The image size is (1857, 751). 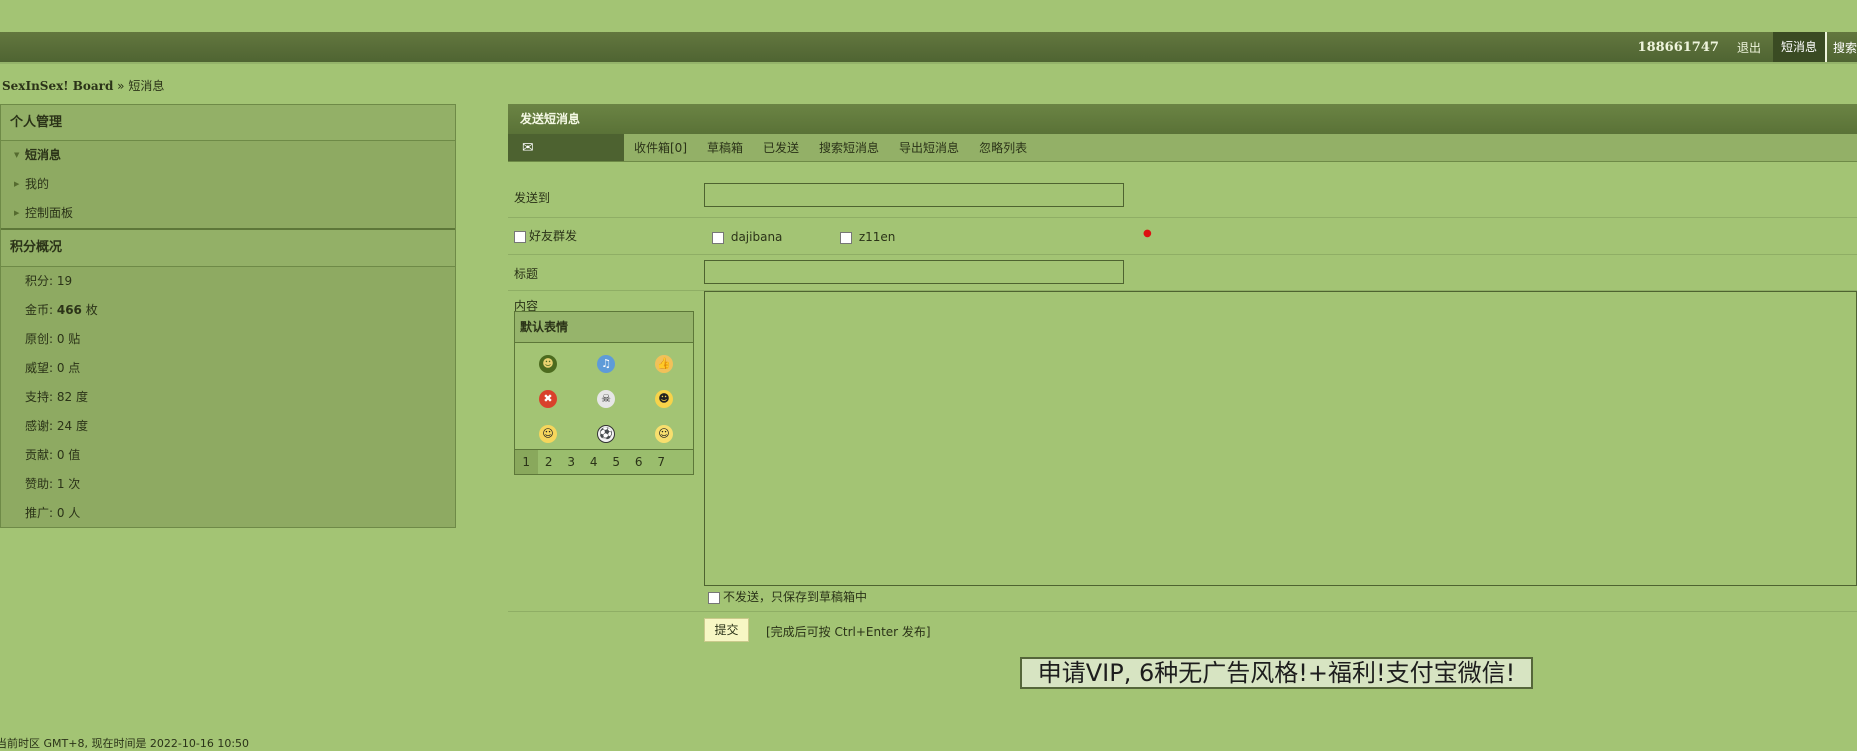 What do you see at coordinates (41, 310) in the screenshot?
I see `coin-prefix: 金币:` at bounding box center [41, 310].